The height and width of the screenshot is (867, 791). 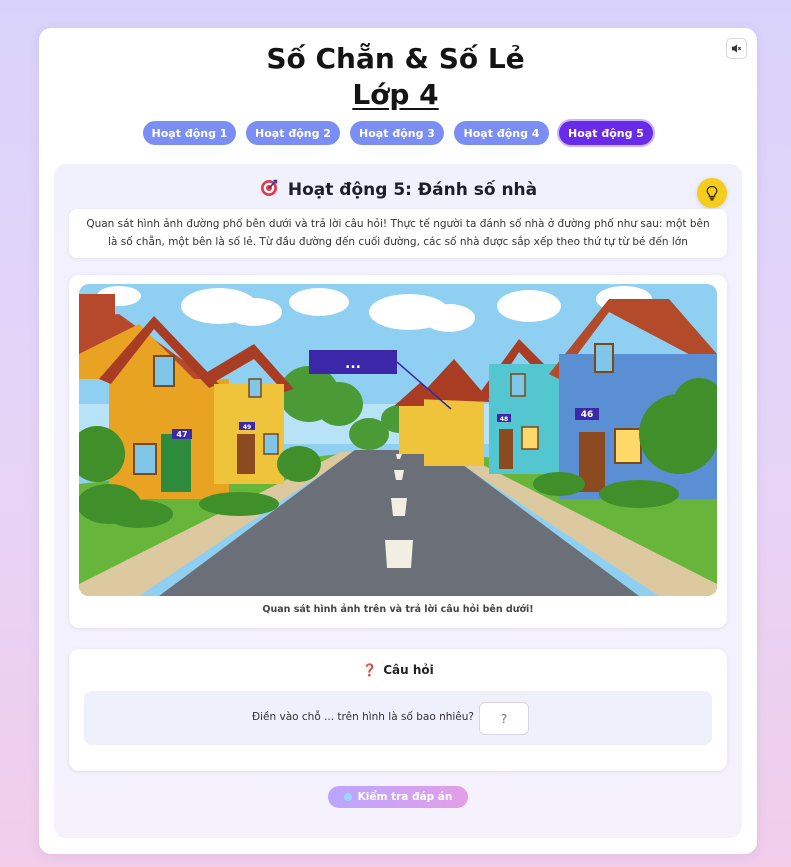 I want to click on question-heading: ❓ Câu hỏi, so click(x=398, y=670).